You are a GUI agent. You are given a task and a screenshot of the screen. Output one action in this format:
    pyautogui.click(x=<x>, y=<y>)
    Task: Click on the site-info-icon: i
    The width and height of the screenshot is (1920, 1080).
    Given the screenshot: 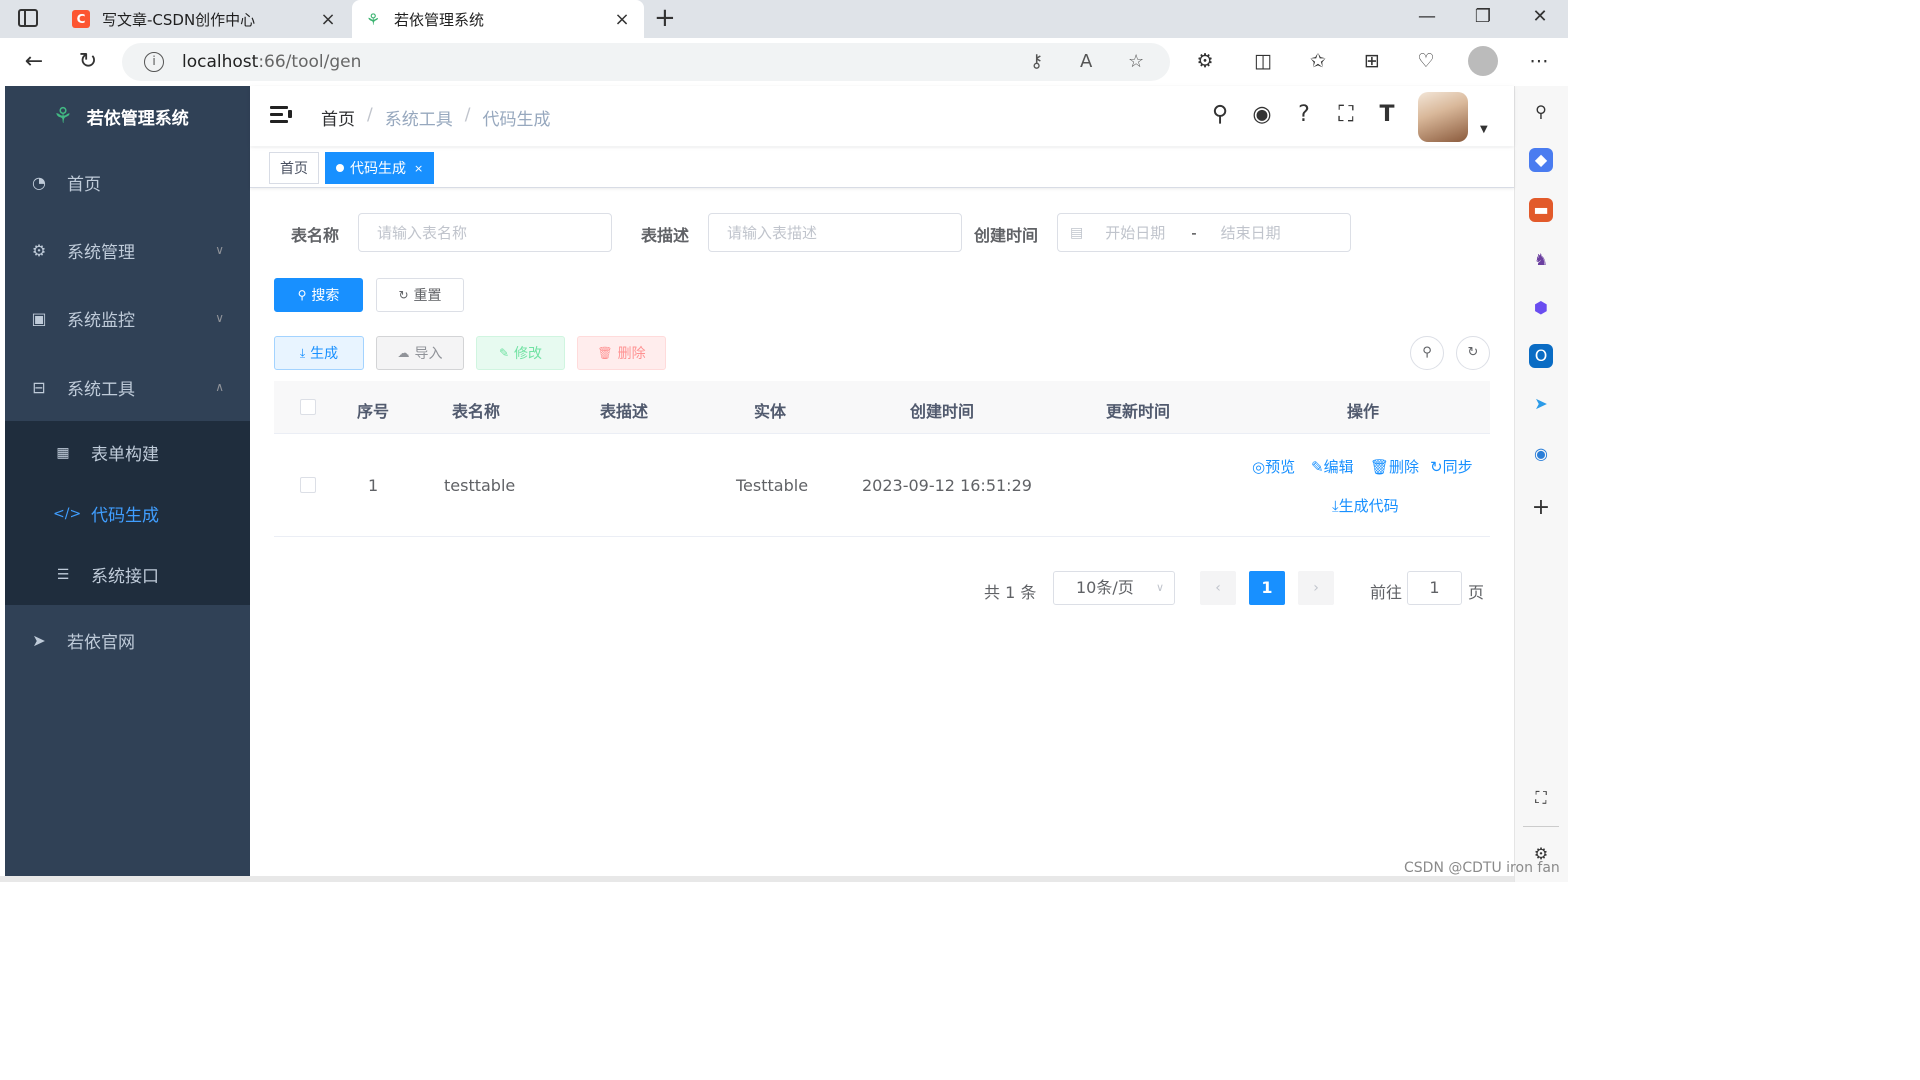 What is the action you would take?
    pyautogui.click(x=154, y=62)
    